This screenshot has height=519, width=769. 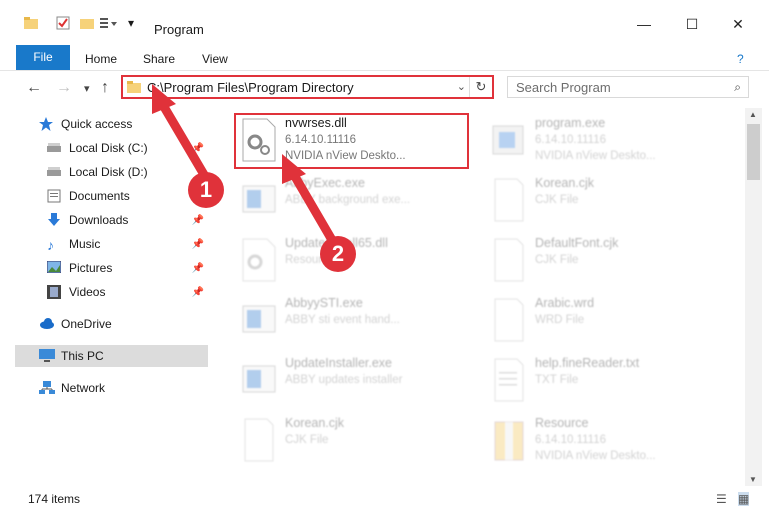 I want to click on step-marker-1: 1, so click(x=206, y=190).